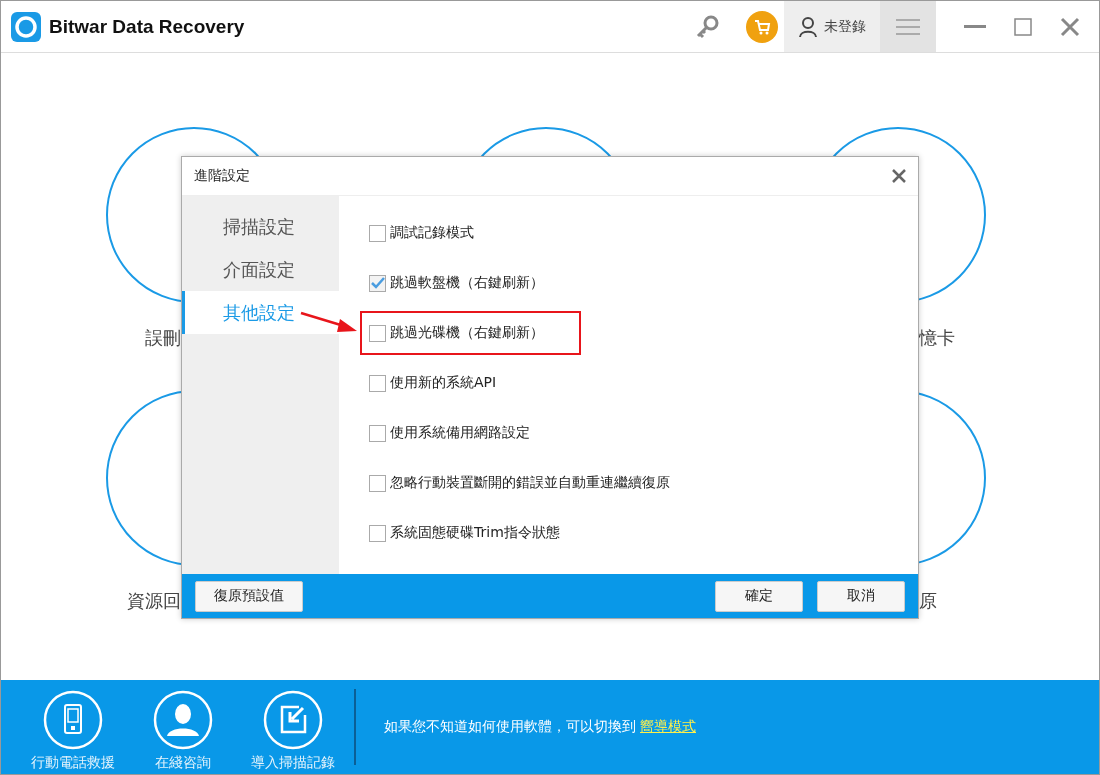 This screenshot has width=1100, height=775. What do you see at coordinates (183, 720) in the screenshot?
I see `person-icon` at bounding box center [183, 720].